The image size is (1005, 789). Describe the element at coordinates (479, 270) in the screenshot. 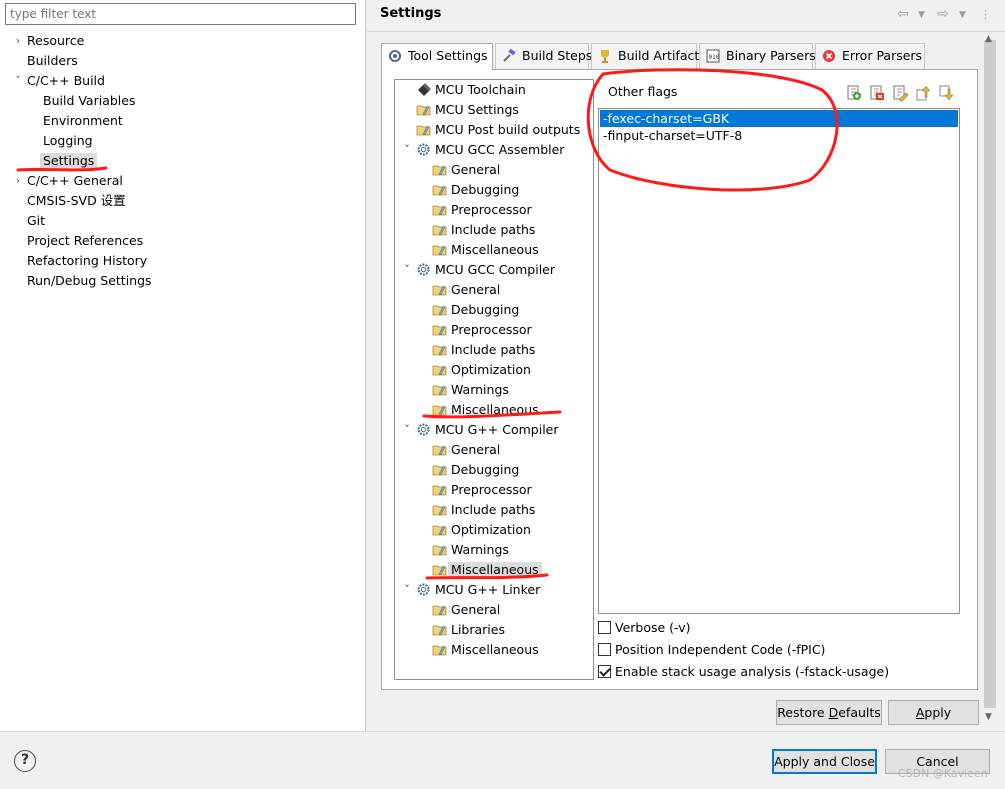

I see `tree-item-mcu-gcc-compiler: ˅ MCU GCC Compiler` at that location.